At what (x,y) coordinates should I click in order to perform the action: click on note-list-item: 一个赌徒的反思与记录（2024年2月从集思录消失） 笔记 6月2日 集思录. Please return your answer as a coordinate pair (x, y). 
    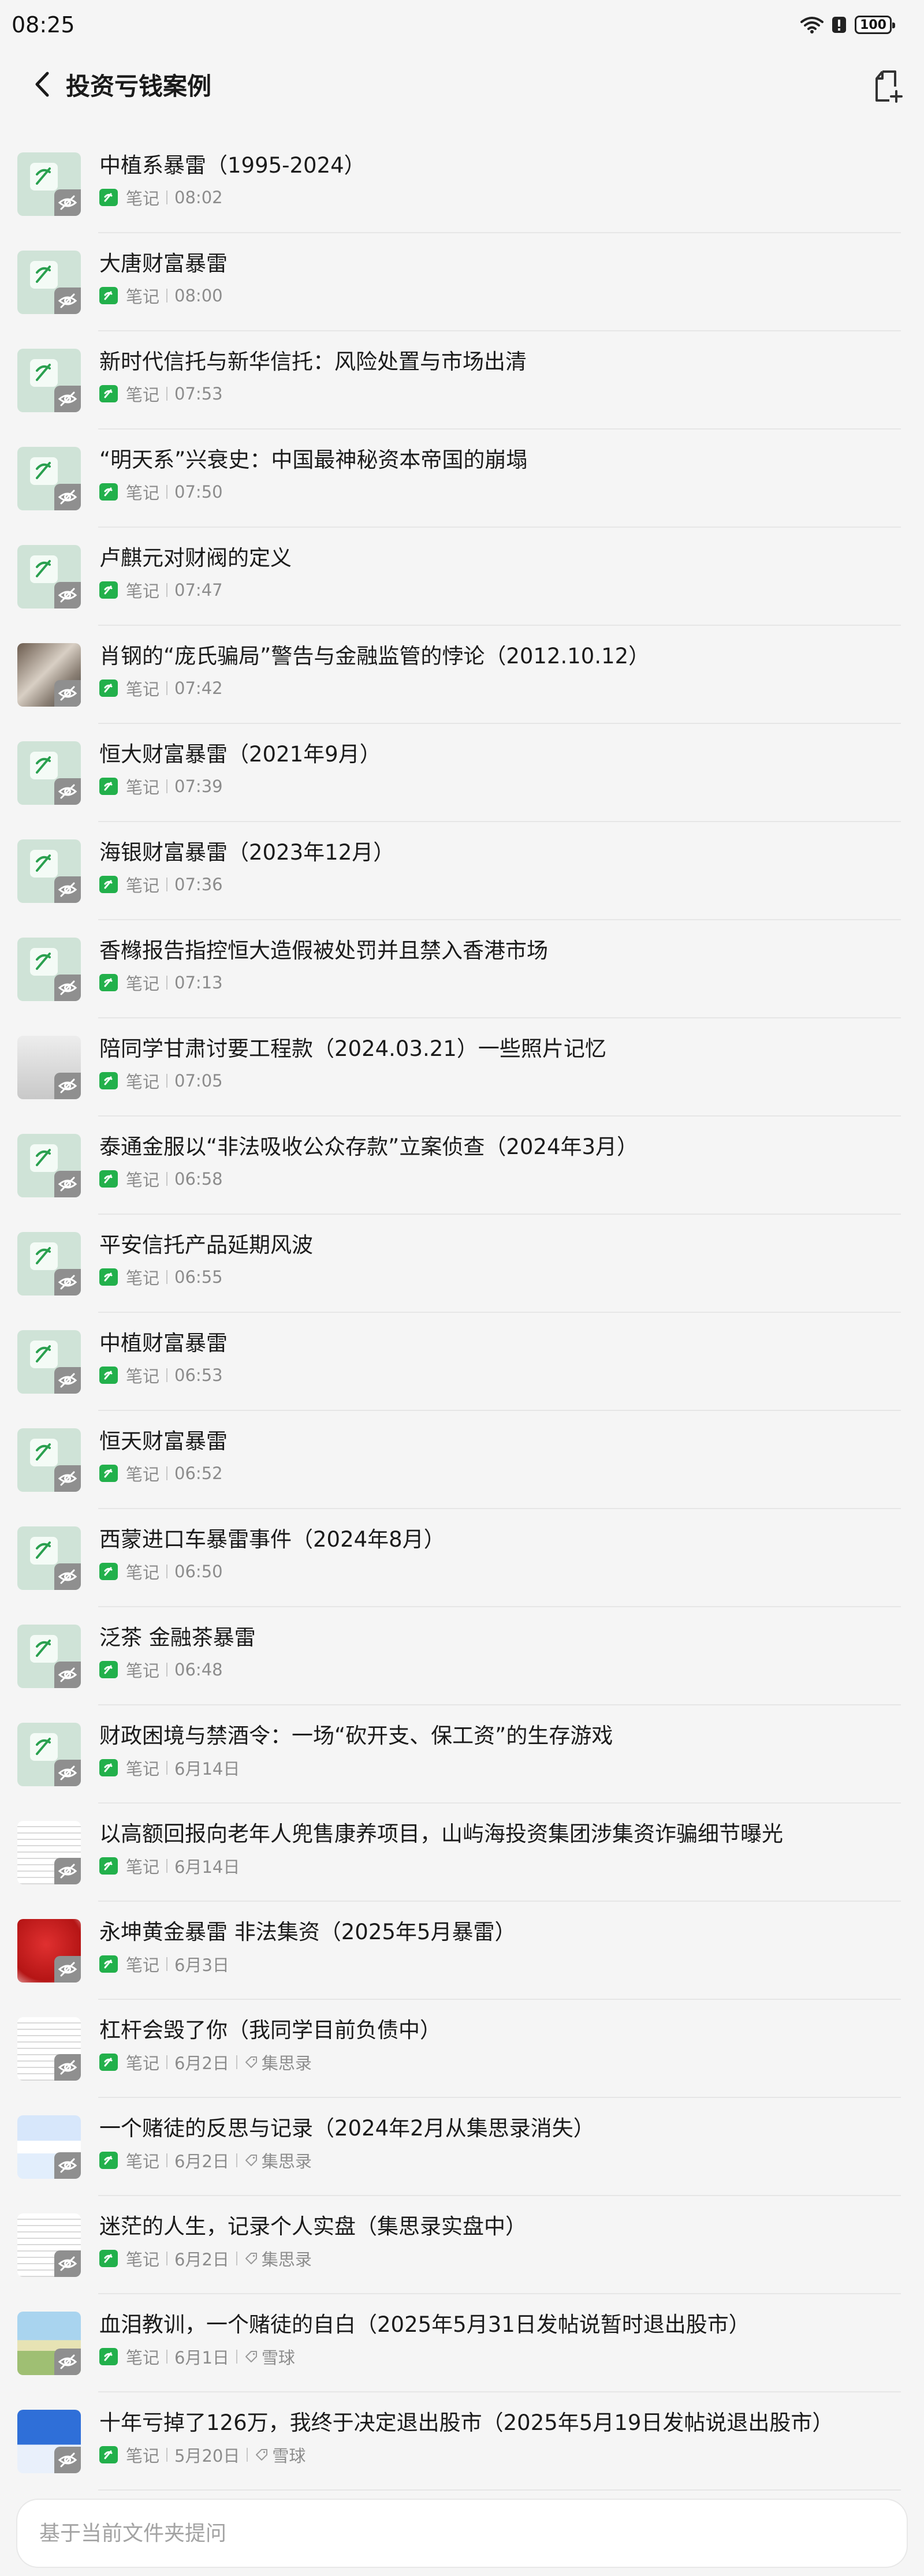
    Looking at the image, I should click on (462, 2147).